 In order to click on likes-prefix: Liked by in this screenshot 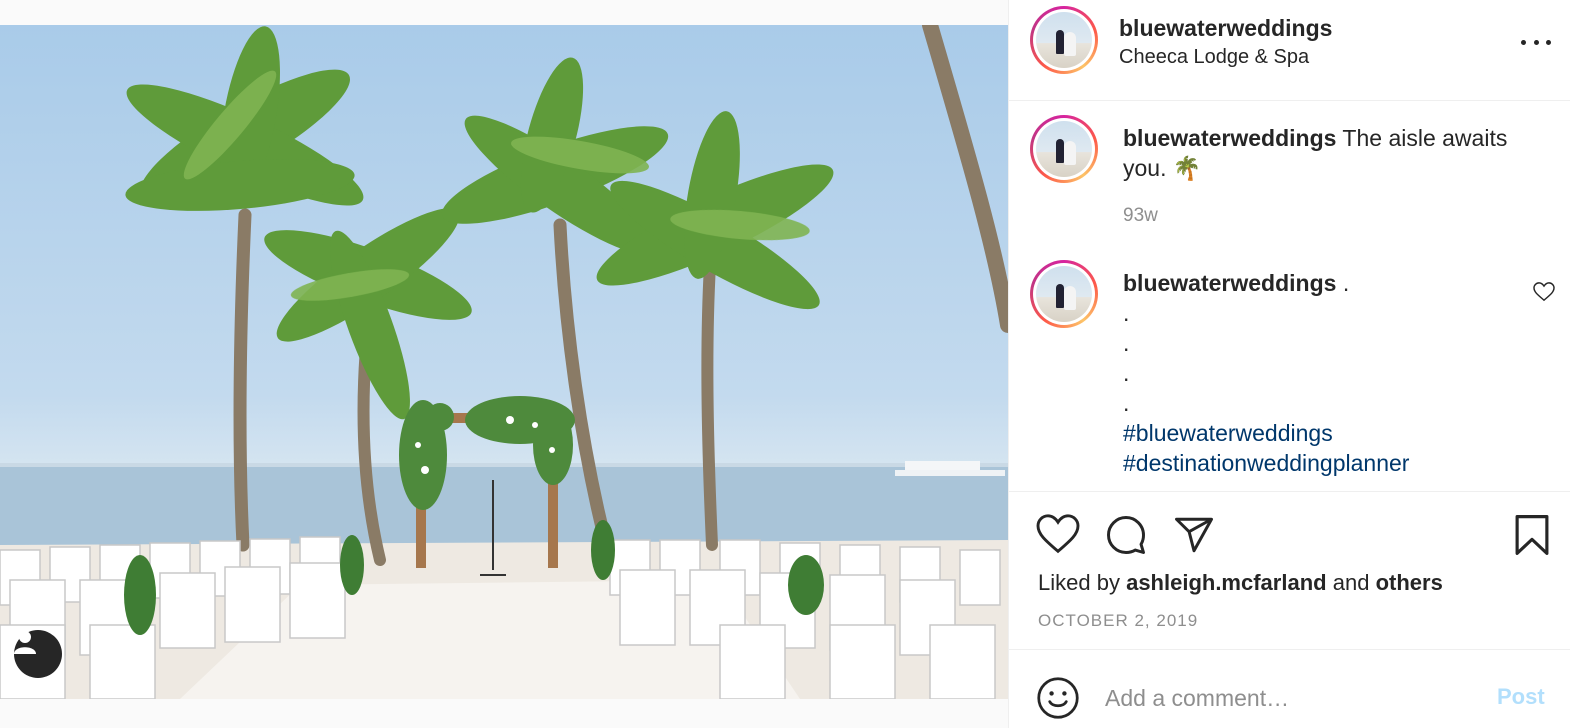, I will do `click(1079, 582)`.